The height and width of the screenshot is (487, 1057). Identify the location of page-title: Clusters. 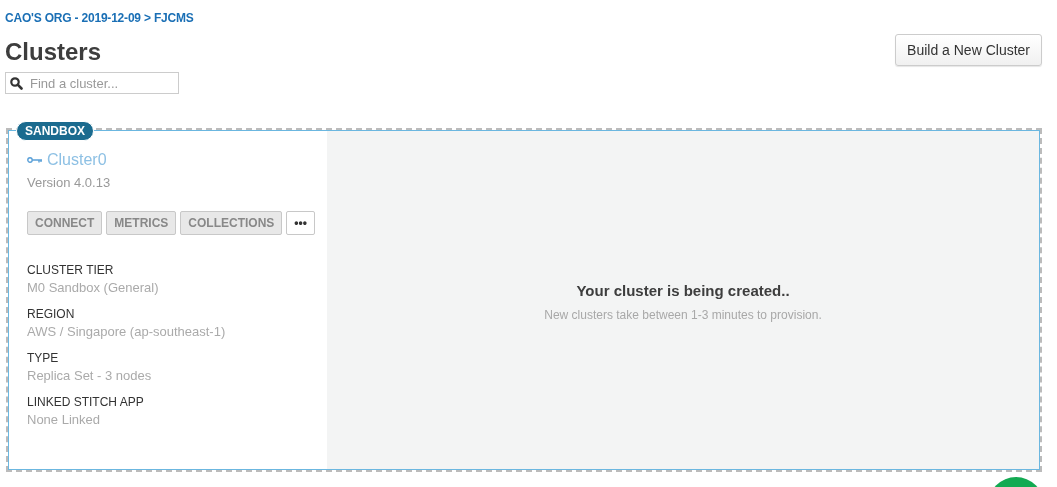
(53, 52).